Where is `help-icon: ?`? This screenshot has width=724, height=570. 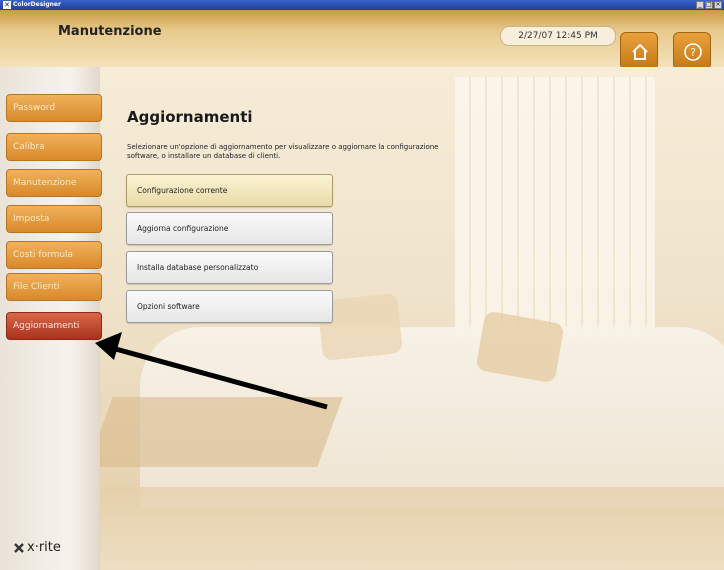
help-icon: ? is located at coordinates (693, 52).